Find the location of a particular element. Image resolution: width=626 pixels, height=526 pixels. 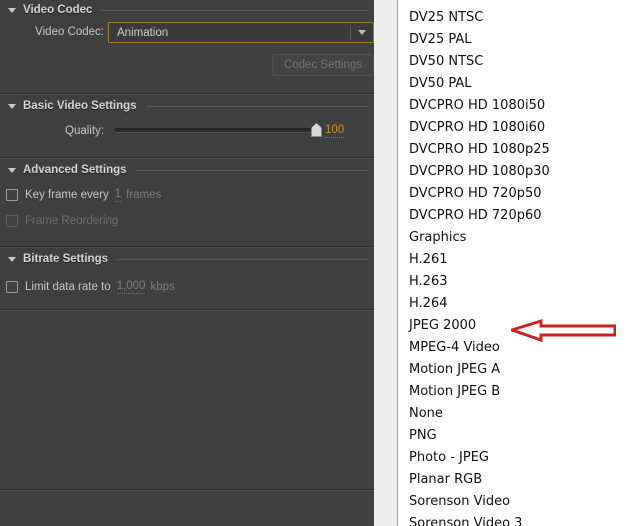

dropdown-item: Motion JPEG B is located at coordinates (512, 392).